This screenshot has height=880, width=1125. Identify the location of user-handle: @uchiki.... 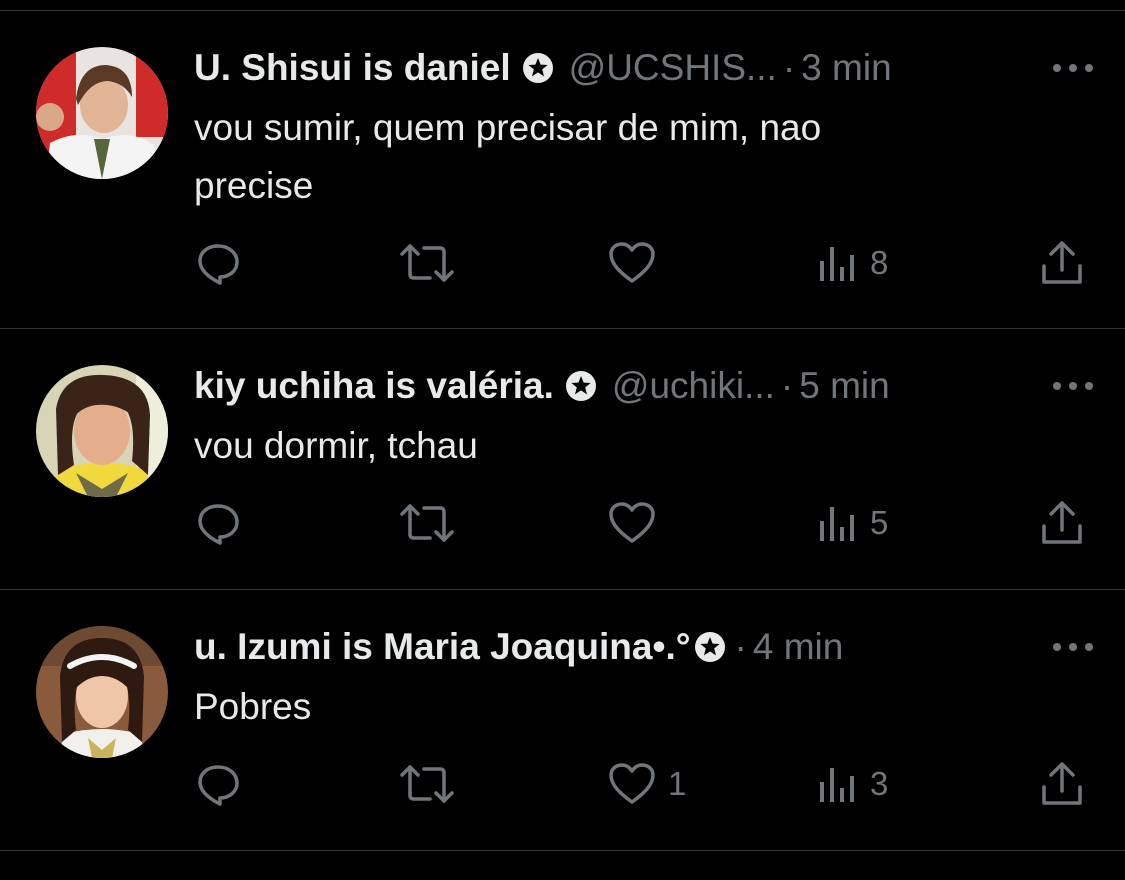
(693, 386).